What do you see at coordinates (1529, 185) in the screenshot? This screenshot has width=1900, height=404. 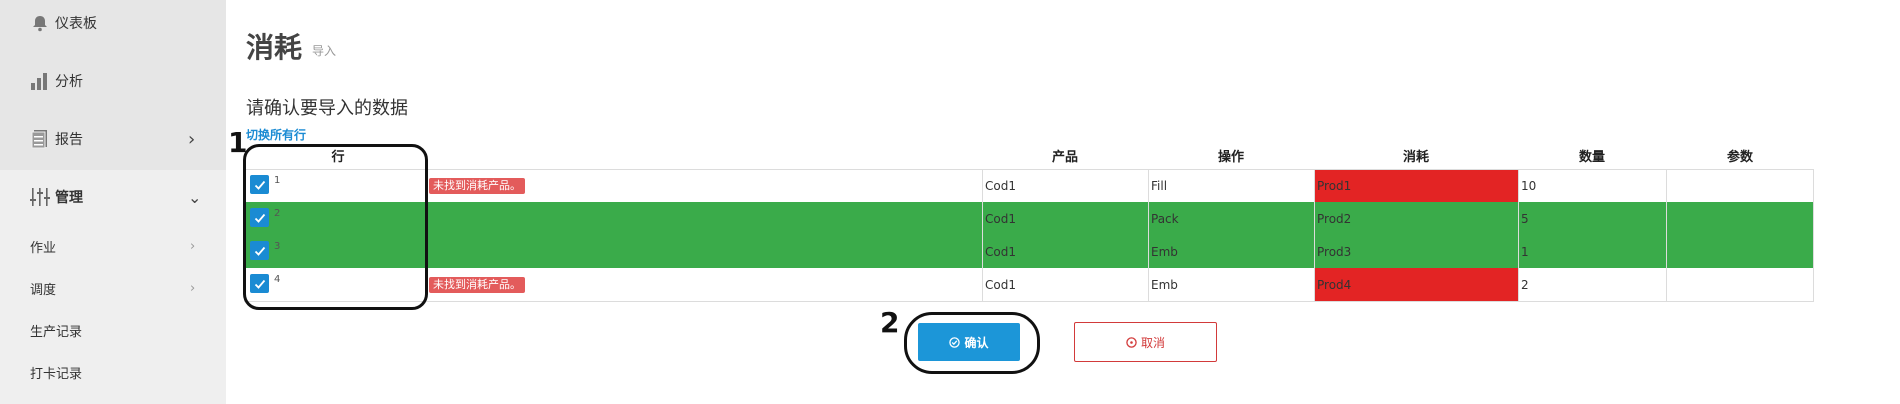 I see `cell-quantity: 10` at bounding box center [1529, 185].